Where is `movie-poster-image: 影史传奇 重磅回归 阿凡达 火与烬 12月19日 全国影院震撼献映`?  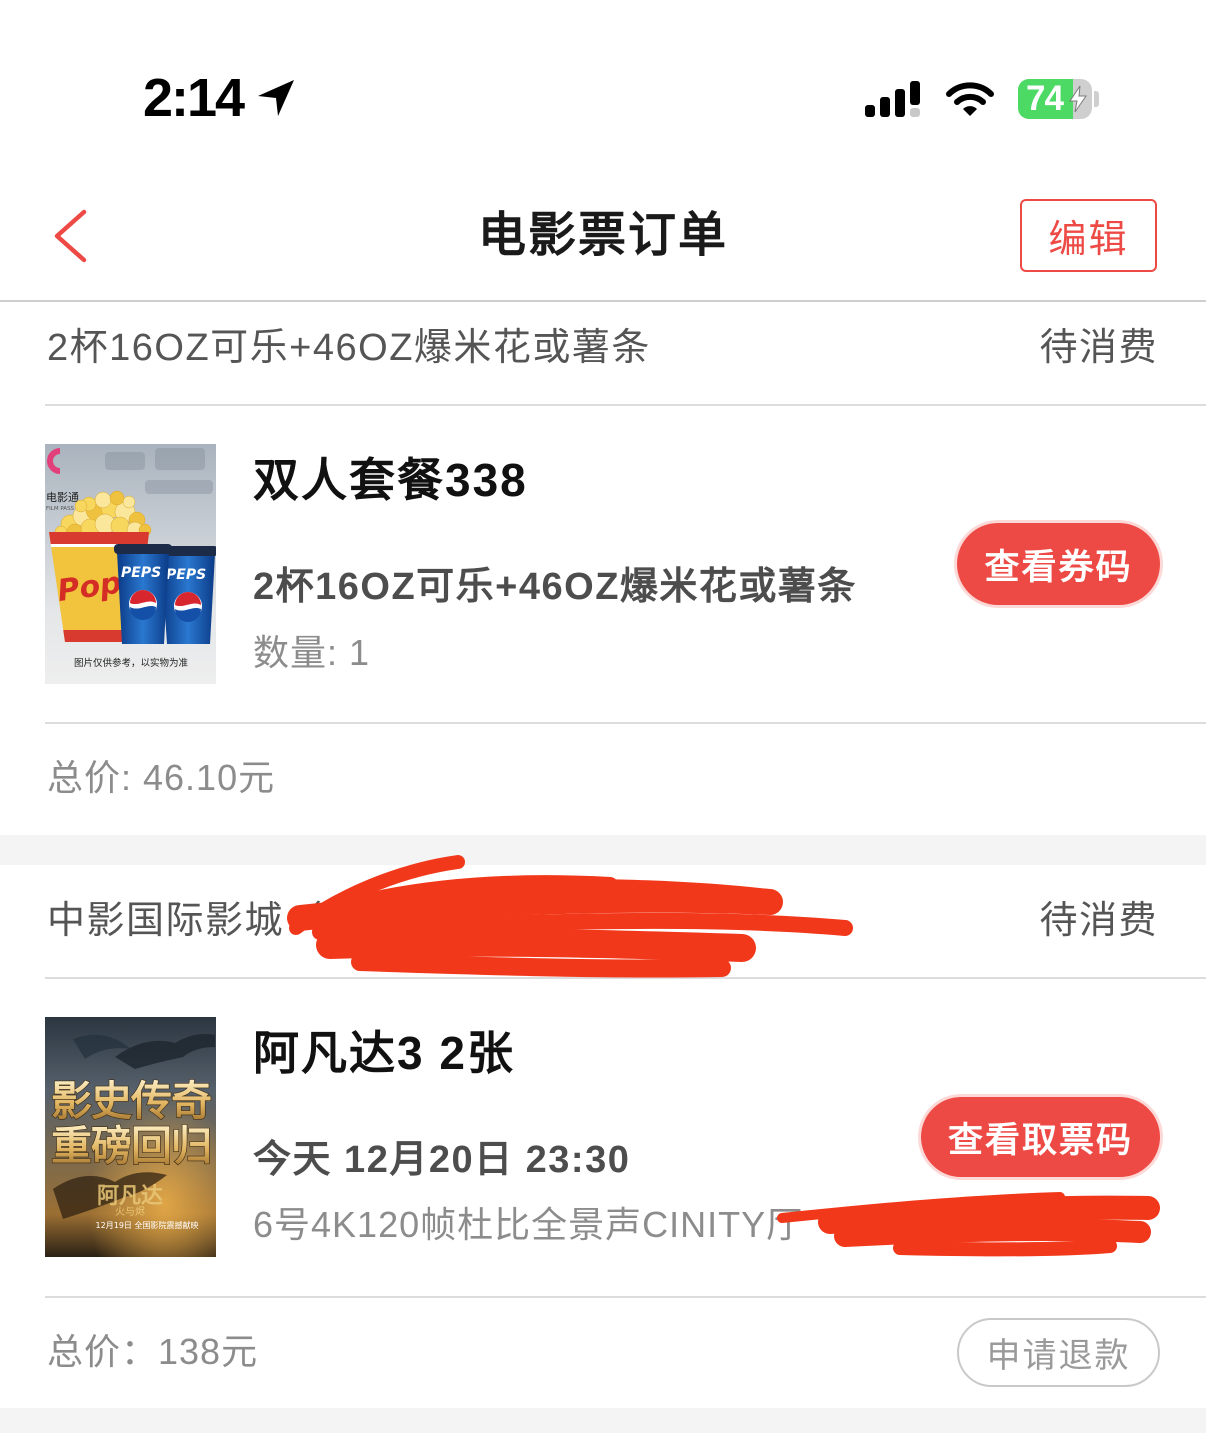
movie-poster-image: 影史传奇 重磅回归 阿凡达 火与烬 12月19日 全国影院震撼献映 is located at coordinates (130, 1137).